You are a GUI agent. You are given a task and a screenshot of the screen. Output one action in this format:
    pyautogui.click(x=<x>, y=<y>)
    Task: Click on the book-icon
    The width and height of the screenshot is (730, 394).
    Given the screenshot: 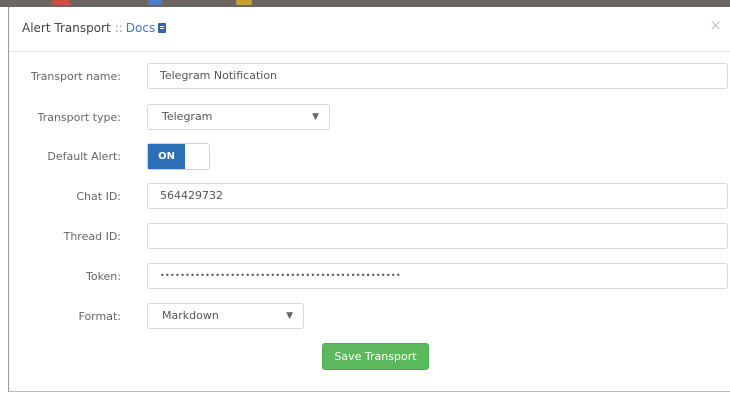 What is the action you would take?
    pyautogui.click(x=162, y=28)
    